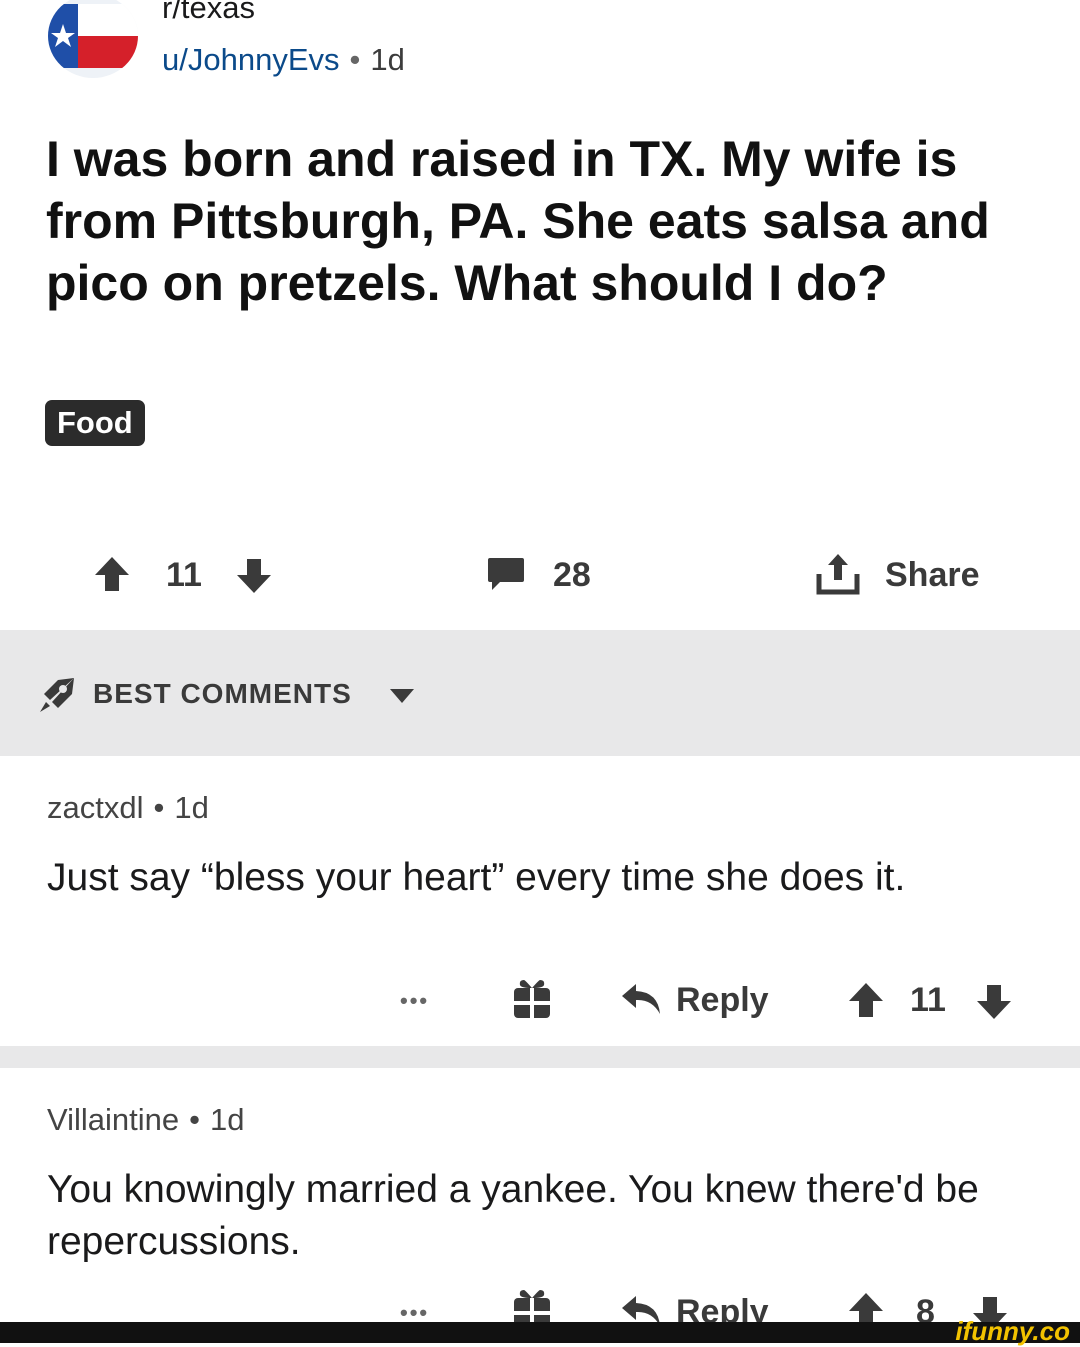  I want to click on post-author: u/JohnnyEvs, so click(251, 59).